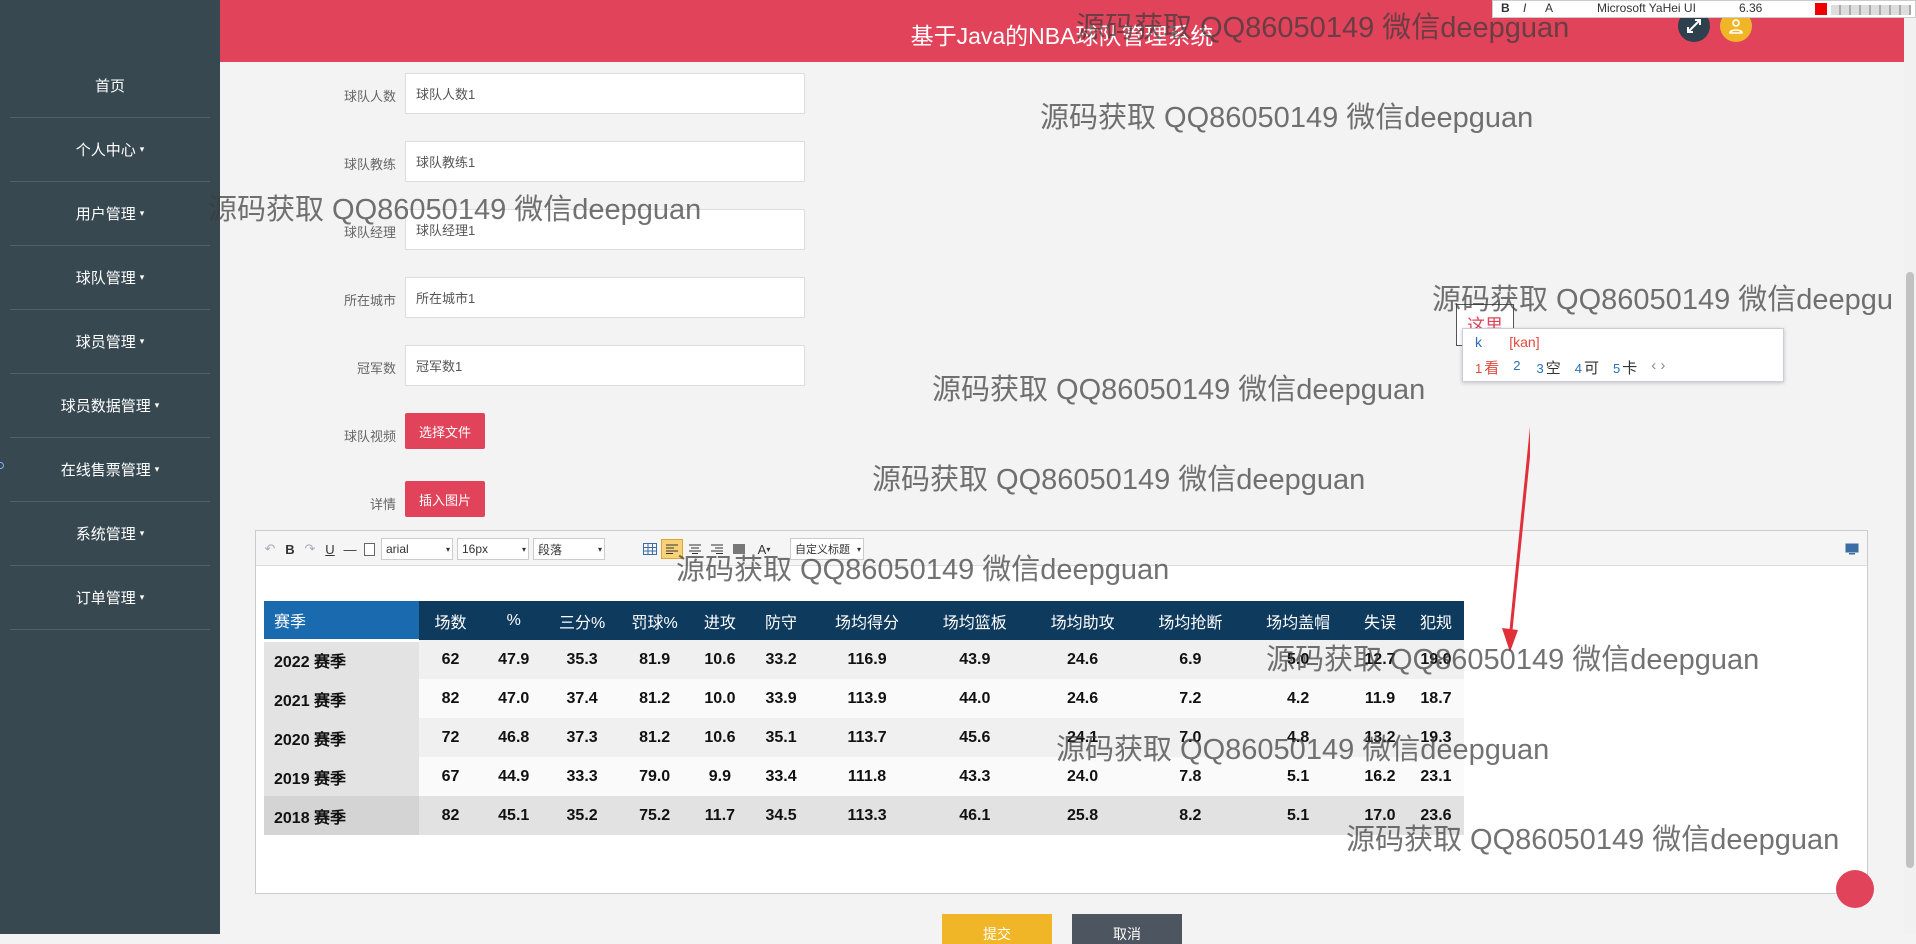 The image size is (1916, 944). What do you see at coordinates (445, 499) in the screenshot?
I see `insert-image-button: 插入图片` at bounding box center [445, 499].